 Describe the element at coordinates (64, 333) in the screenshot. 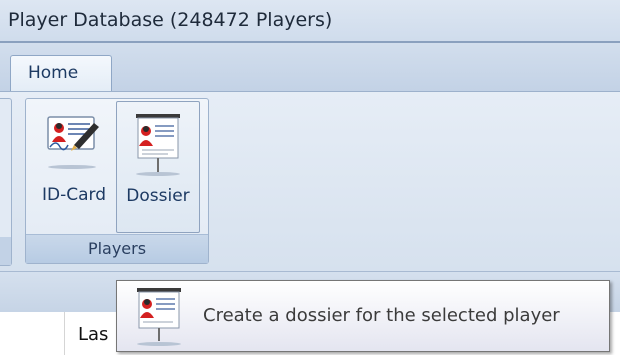

I see `column-separator` at that location.